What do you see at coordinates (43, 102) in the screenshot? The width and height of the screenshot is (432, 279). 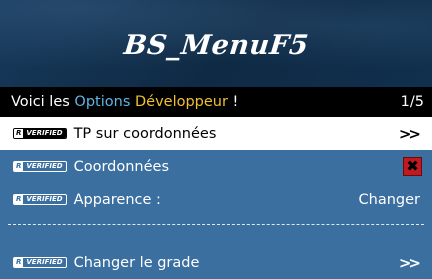 I see `subtitle-prefix: Voici les` at bounding box center [43, 102].